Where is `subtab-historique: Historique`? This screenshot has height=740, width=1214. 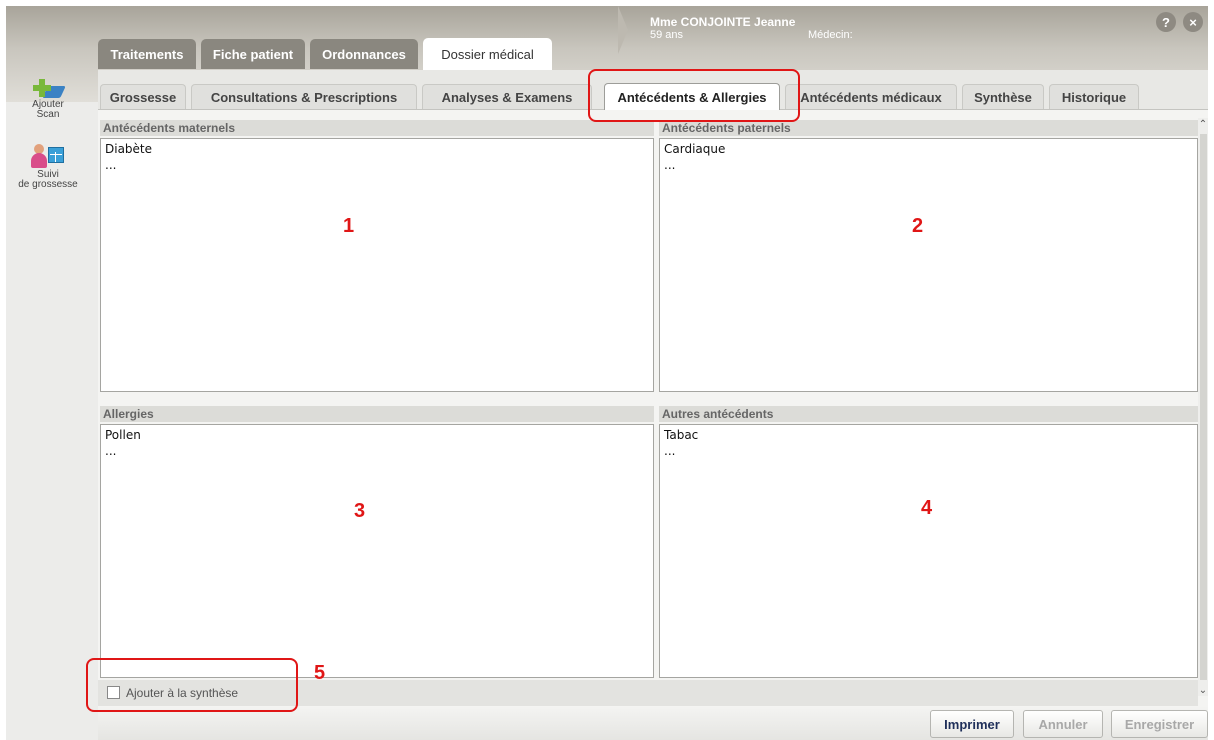 subtab-historique: Historique is located at coordinates (1094, 96).